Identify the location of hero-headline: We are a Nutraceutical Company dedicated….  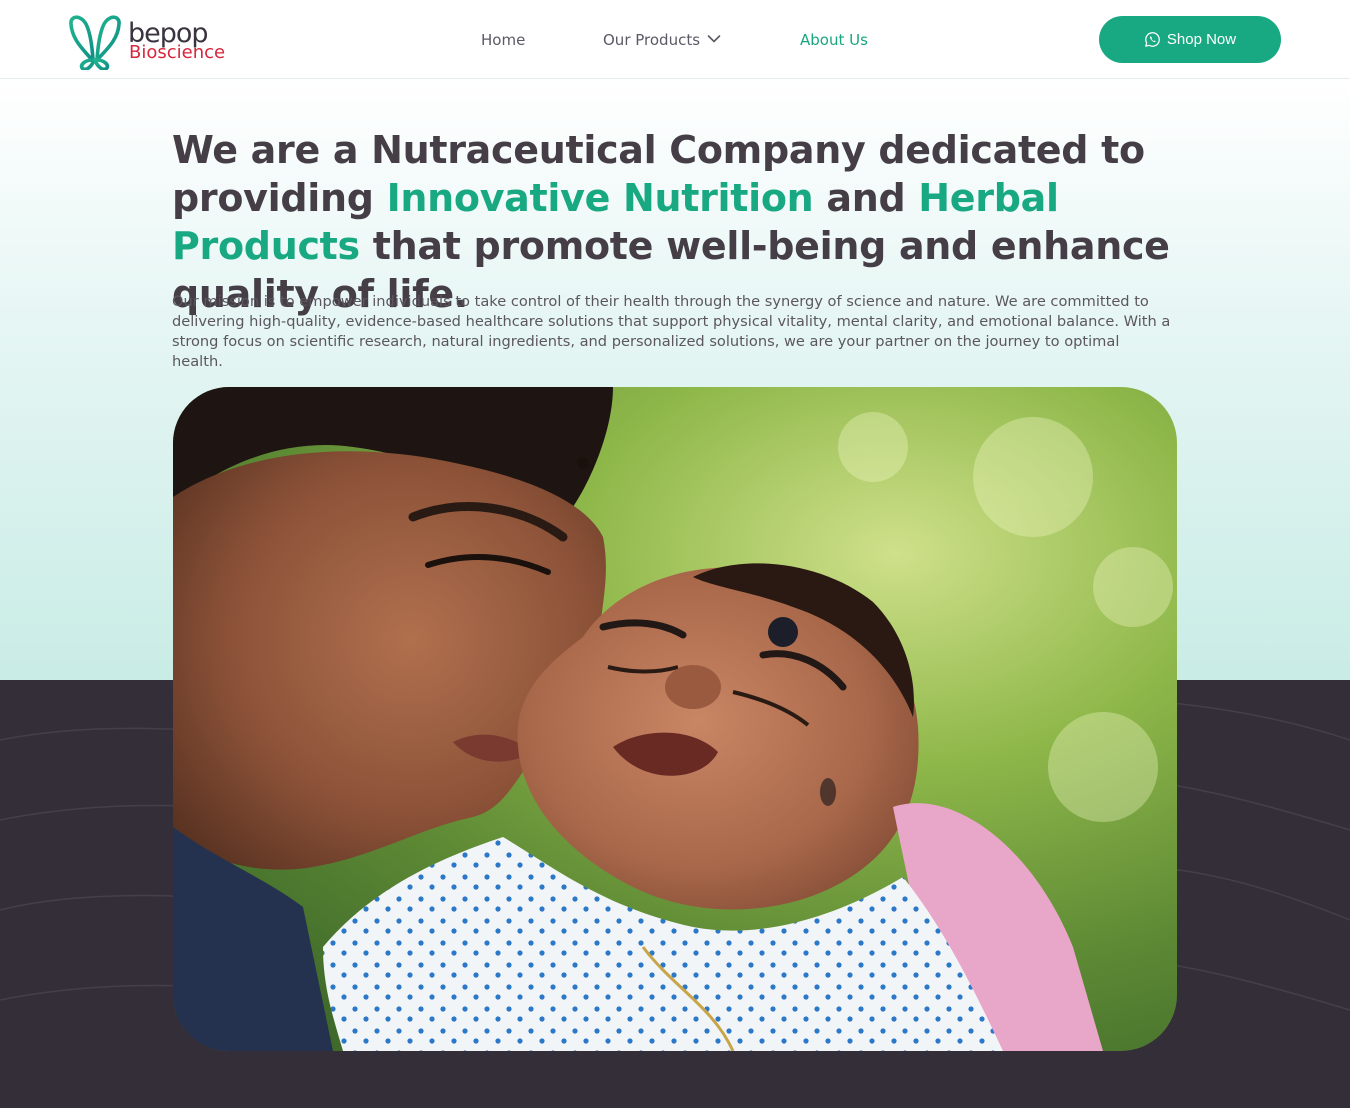
(687, 222).